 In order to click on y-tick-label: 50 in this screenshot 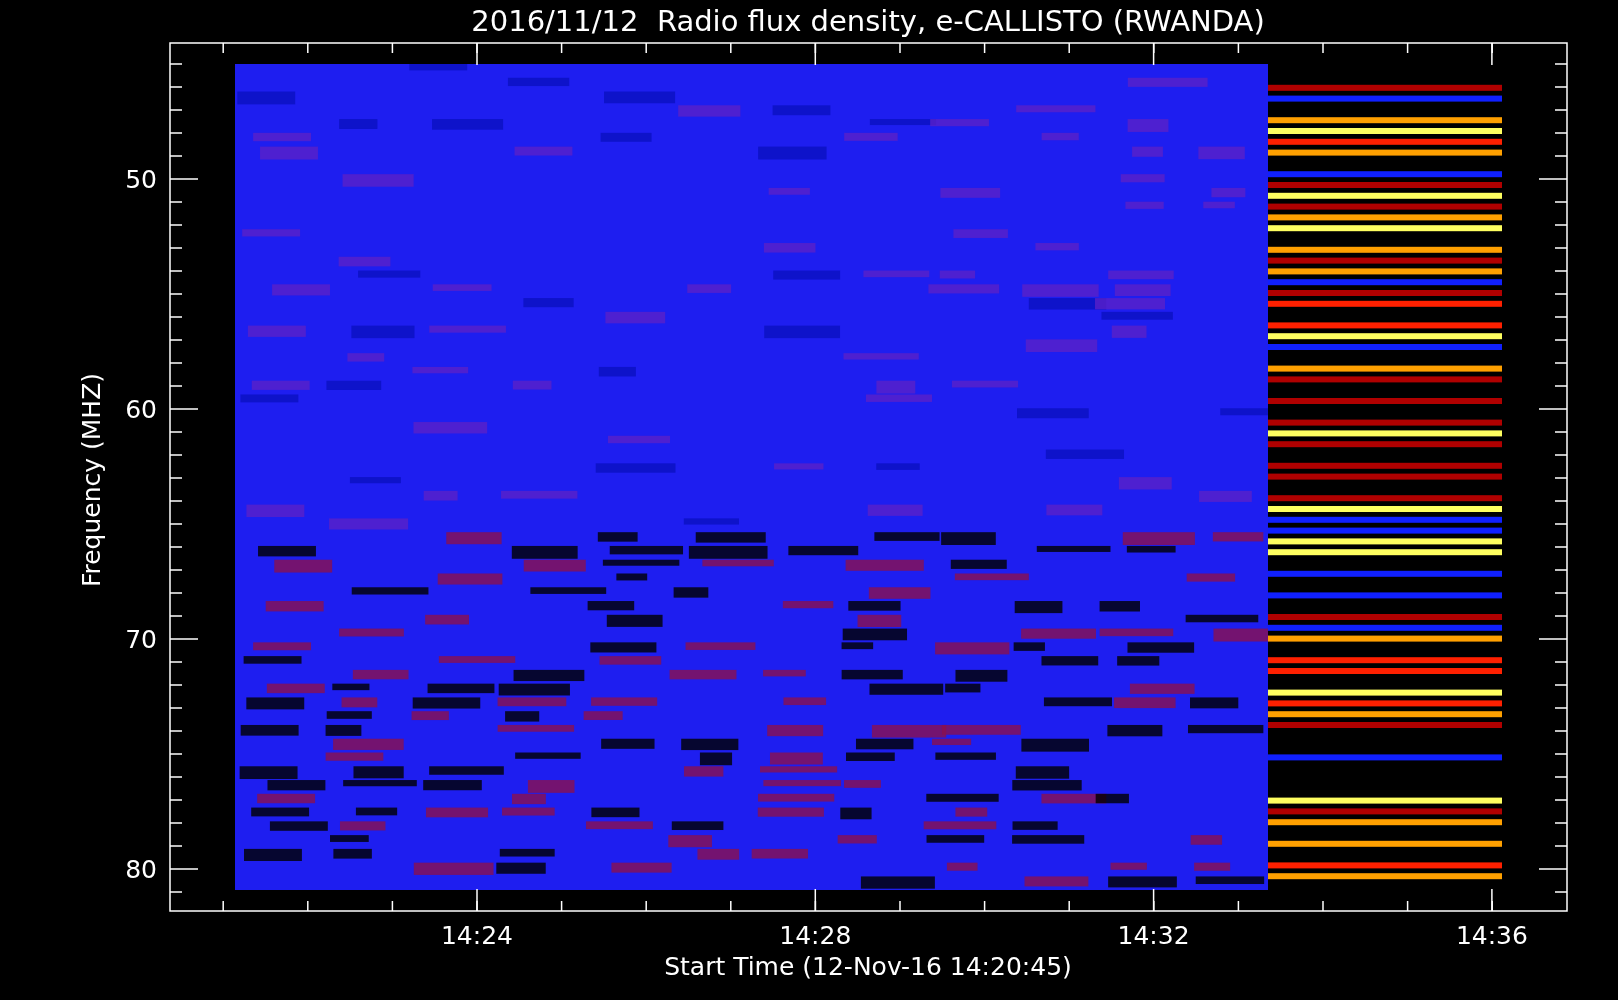, I will do `click(141, 179)`.